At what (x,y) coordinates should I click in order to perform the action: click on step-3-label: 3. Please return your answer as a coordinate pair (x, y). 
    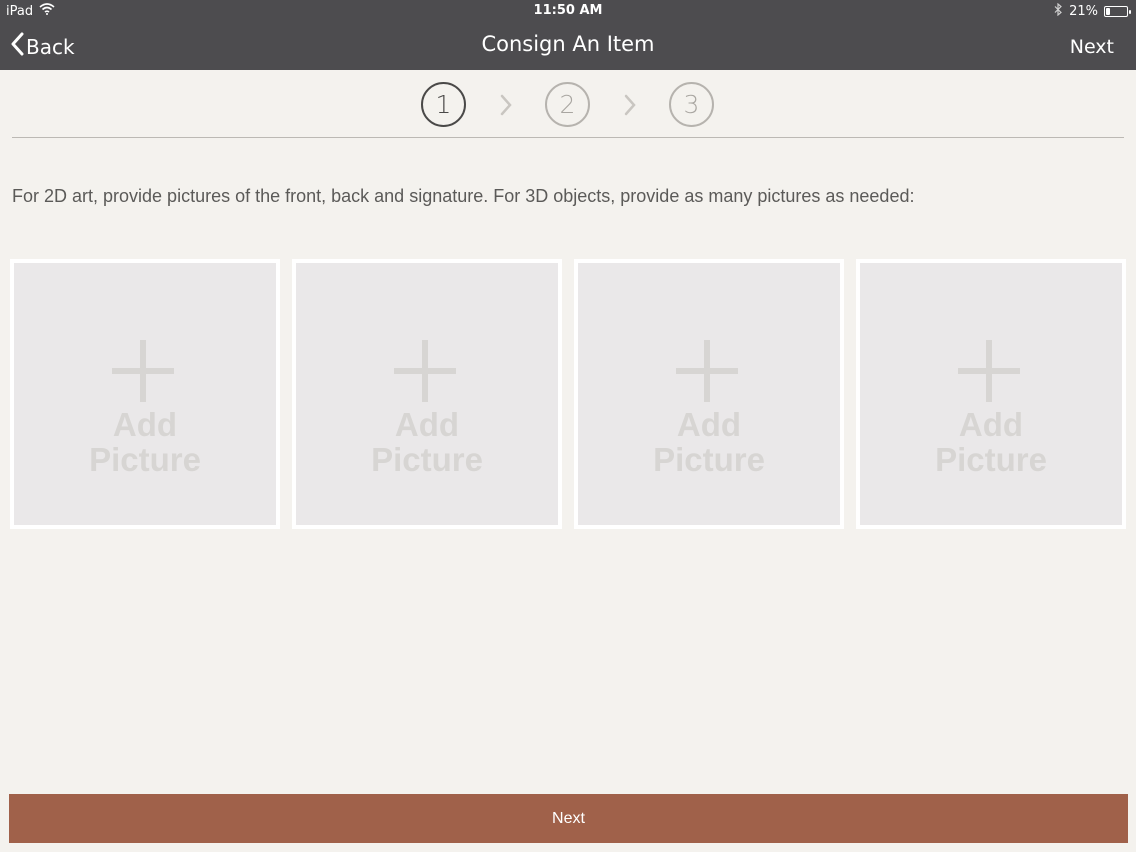
    Looking at the image, I should click on (691, 104).